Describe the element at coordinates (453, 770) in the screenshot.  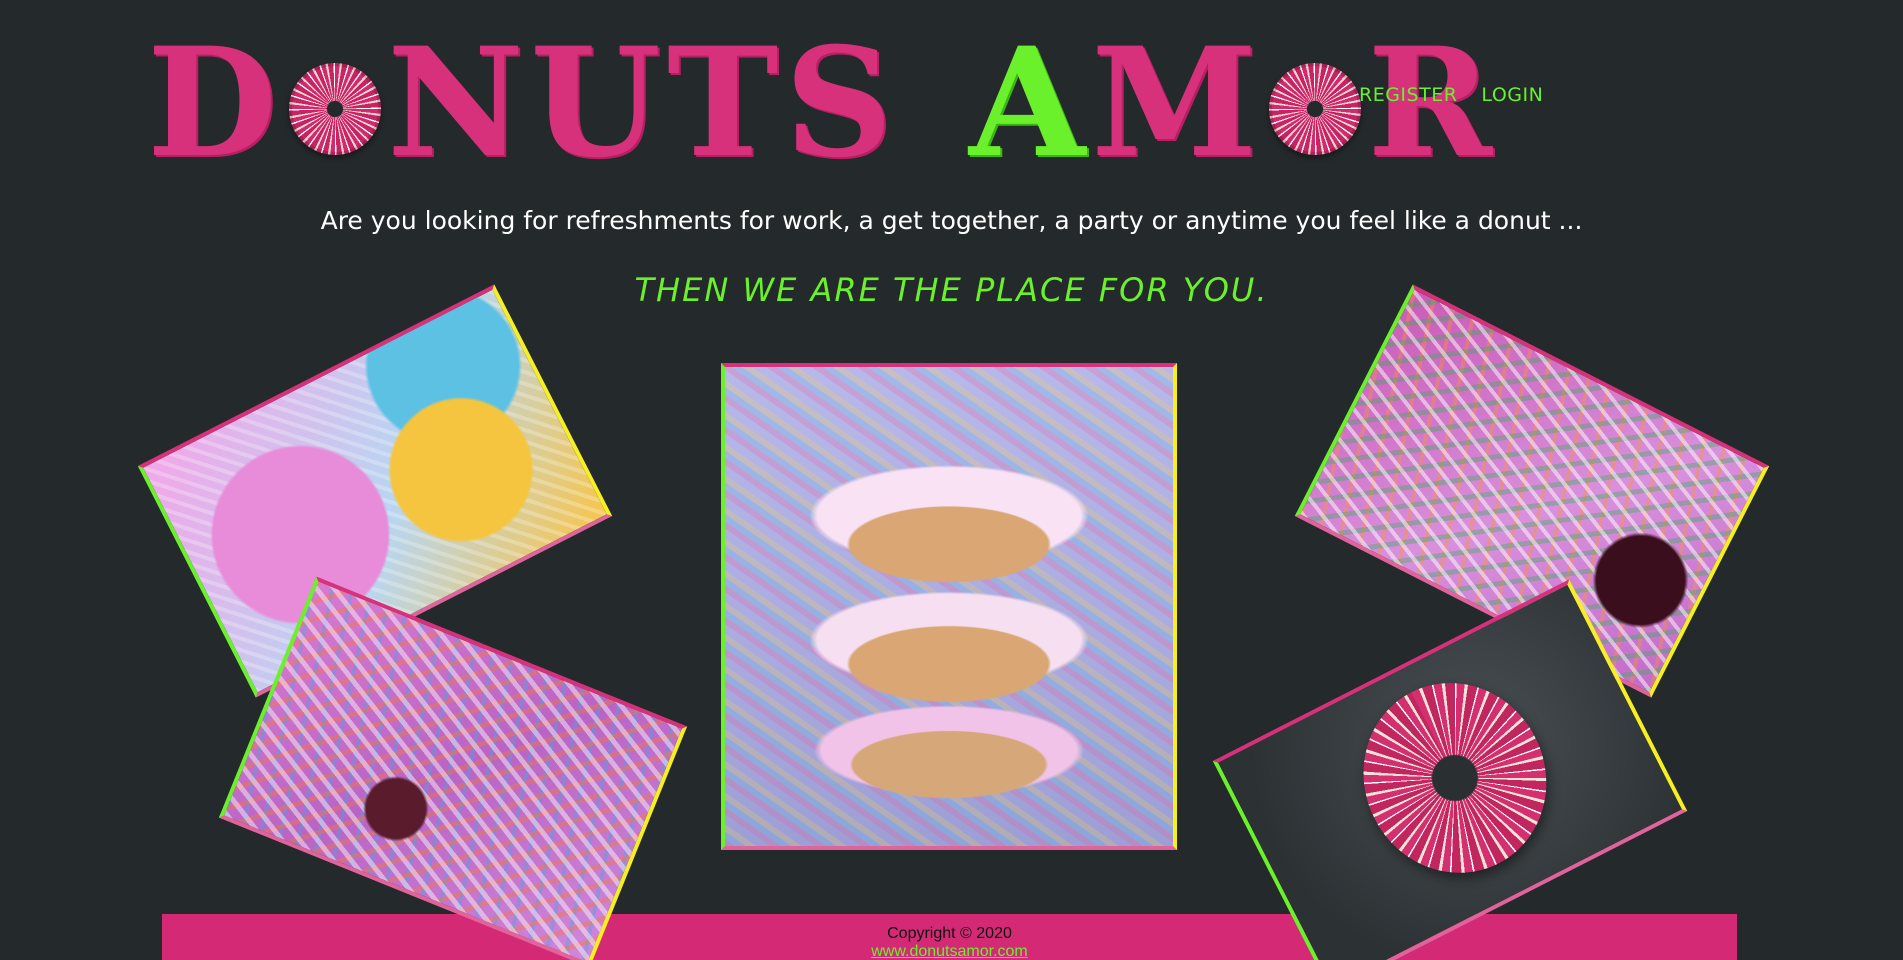
I see `donut-image` at that location.